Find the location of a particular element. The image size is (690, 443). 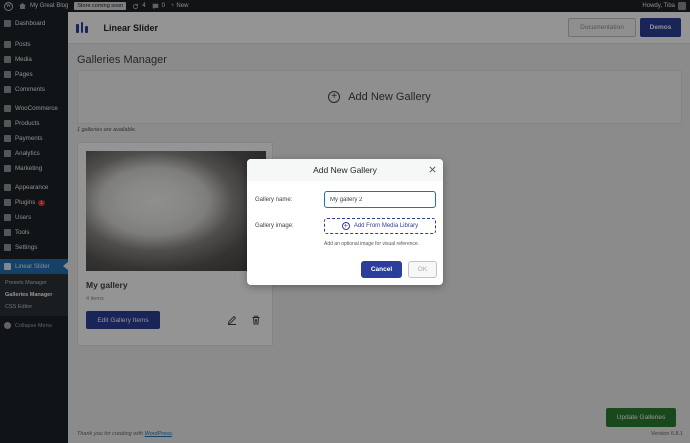

modal-header: Add New Gallery is located at coordinates (345, 170).